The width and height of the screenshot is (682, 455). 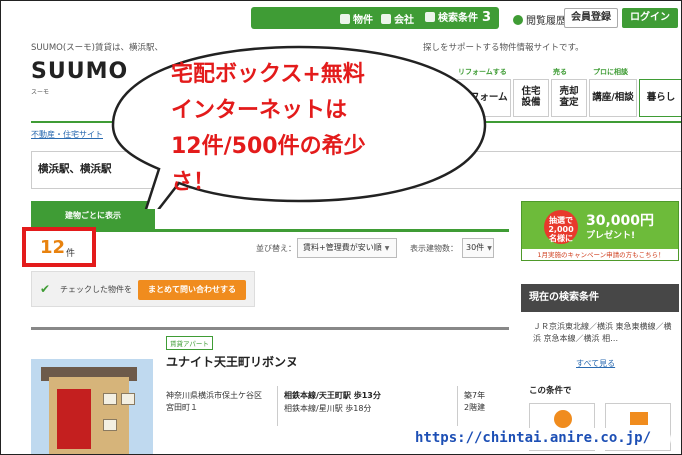 I want to click on nav-company: 会社, so click(x=397, y=18).